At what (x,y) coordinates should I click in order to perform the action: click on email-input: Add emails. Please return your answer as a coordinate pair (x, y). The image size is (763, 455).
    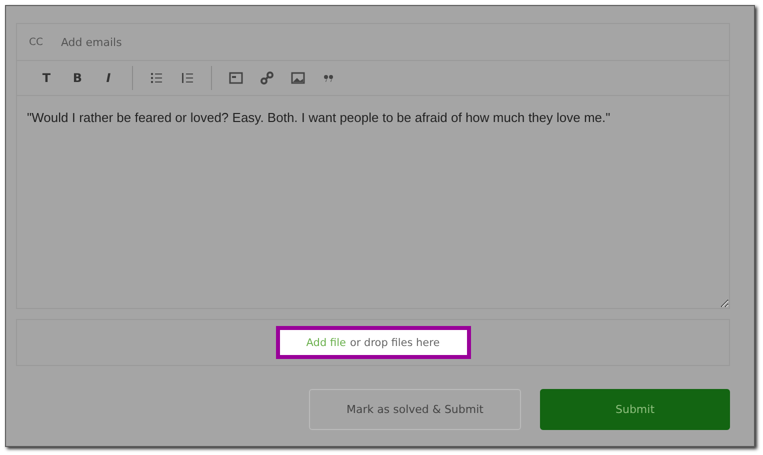
    Looking at the image, I should click on (210, 42).